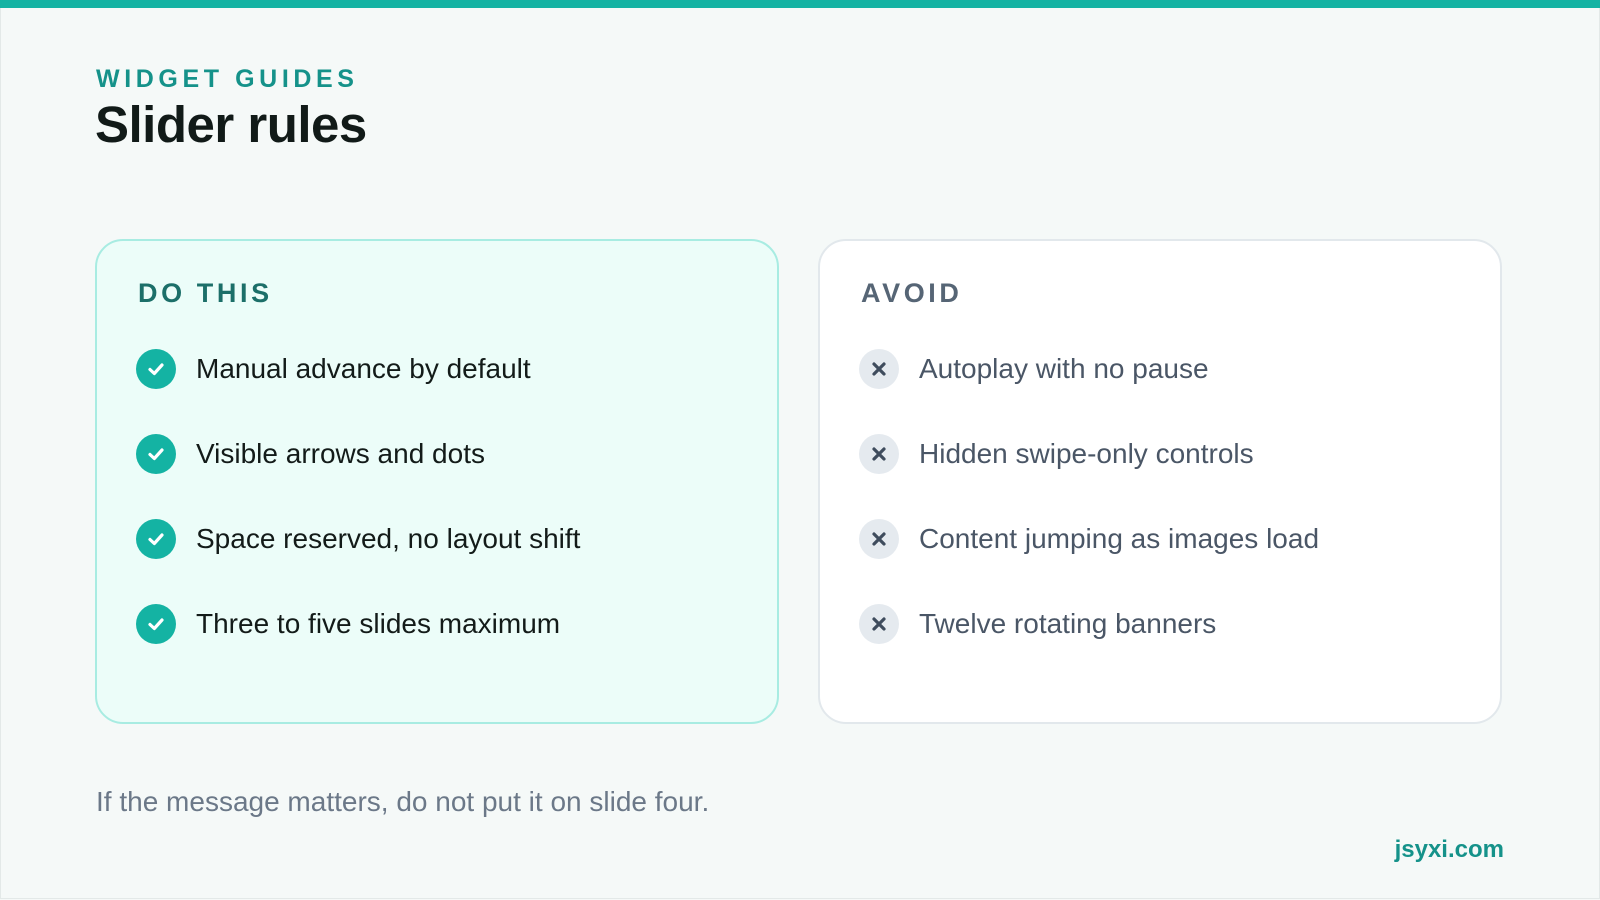 The width and height of the screenshot is (1600, 900). Describe the element at coordinates (340, 453) in the screenshot. I see `do-this-item-label: Visible arrows and dots` at that location.